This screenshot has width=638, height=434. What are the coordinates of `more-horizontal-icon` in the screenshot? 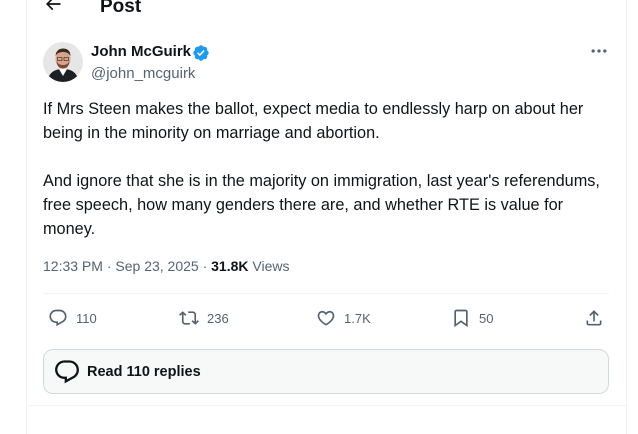 It's located at (599, 51).